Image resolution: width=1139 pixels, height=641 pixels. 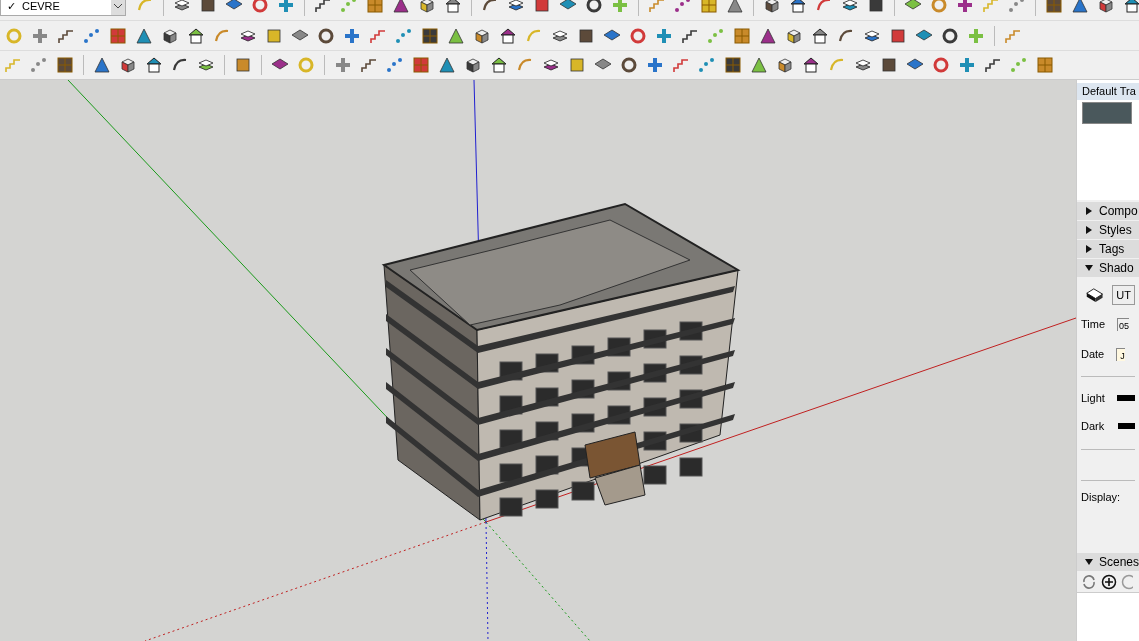 What do you see at coordinates (1108, 211) in the screenshot?
I see `tray-section-header: Compo` at bounding box center [1108, 211].